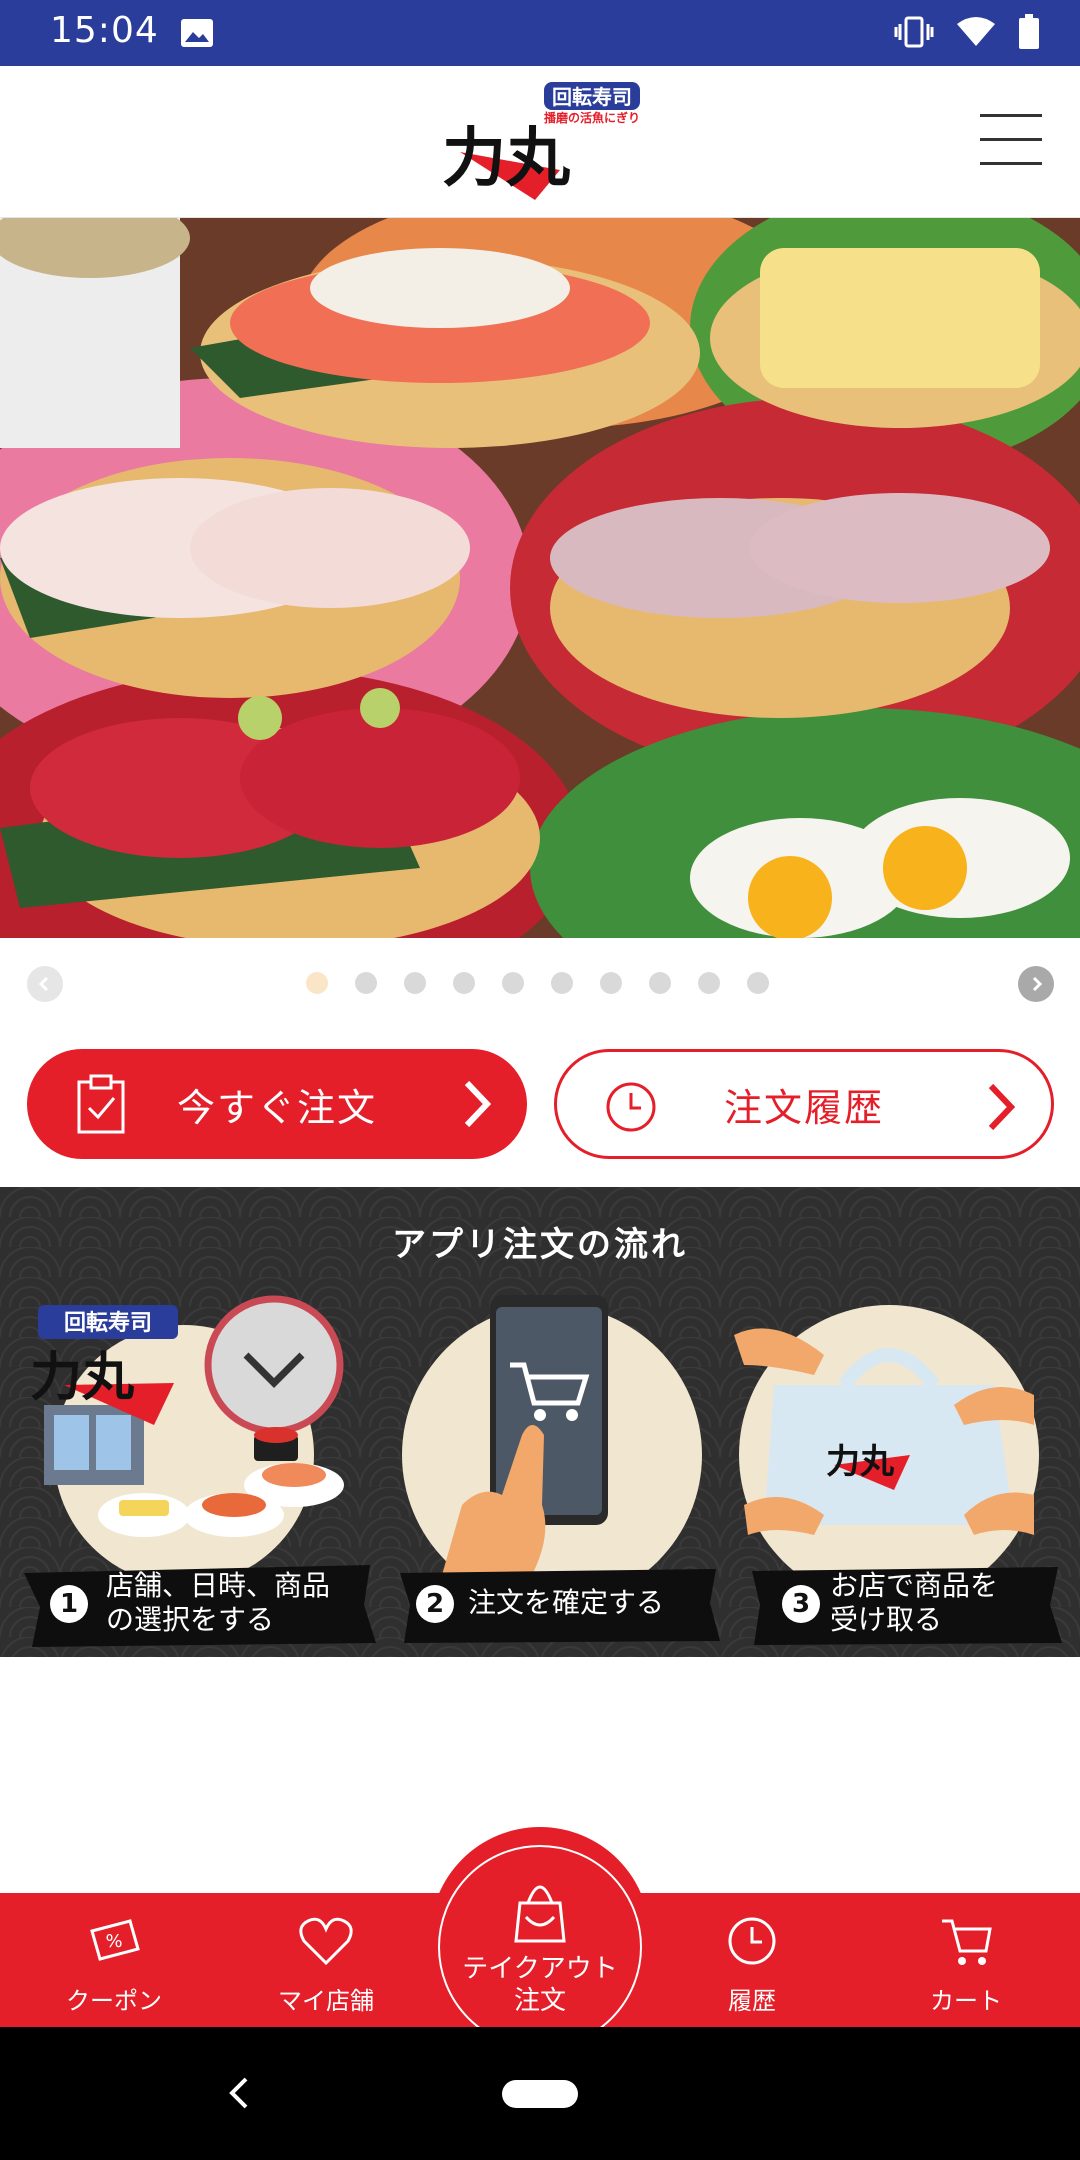 The height and width of the screenshot is (2160, 1080). Describe the element at coordinates (435, 1604) in the screenshot. I see `step-2-number: 2` at that location.